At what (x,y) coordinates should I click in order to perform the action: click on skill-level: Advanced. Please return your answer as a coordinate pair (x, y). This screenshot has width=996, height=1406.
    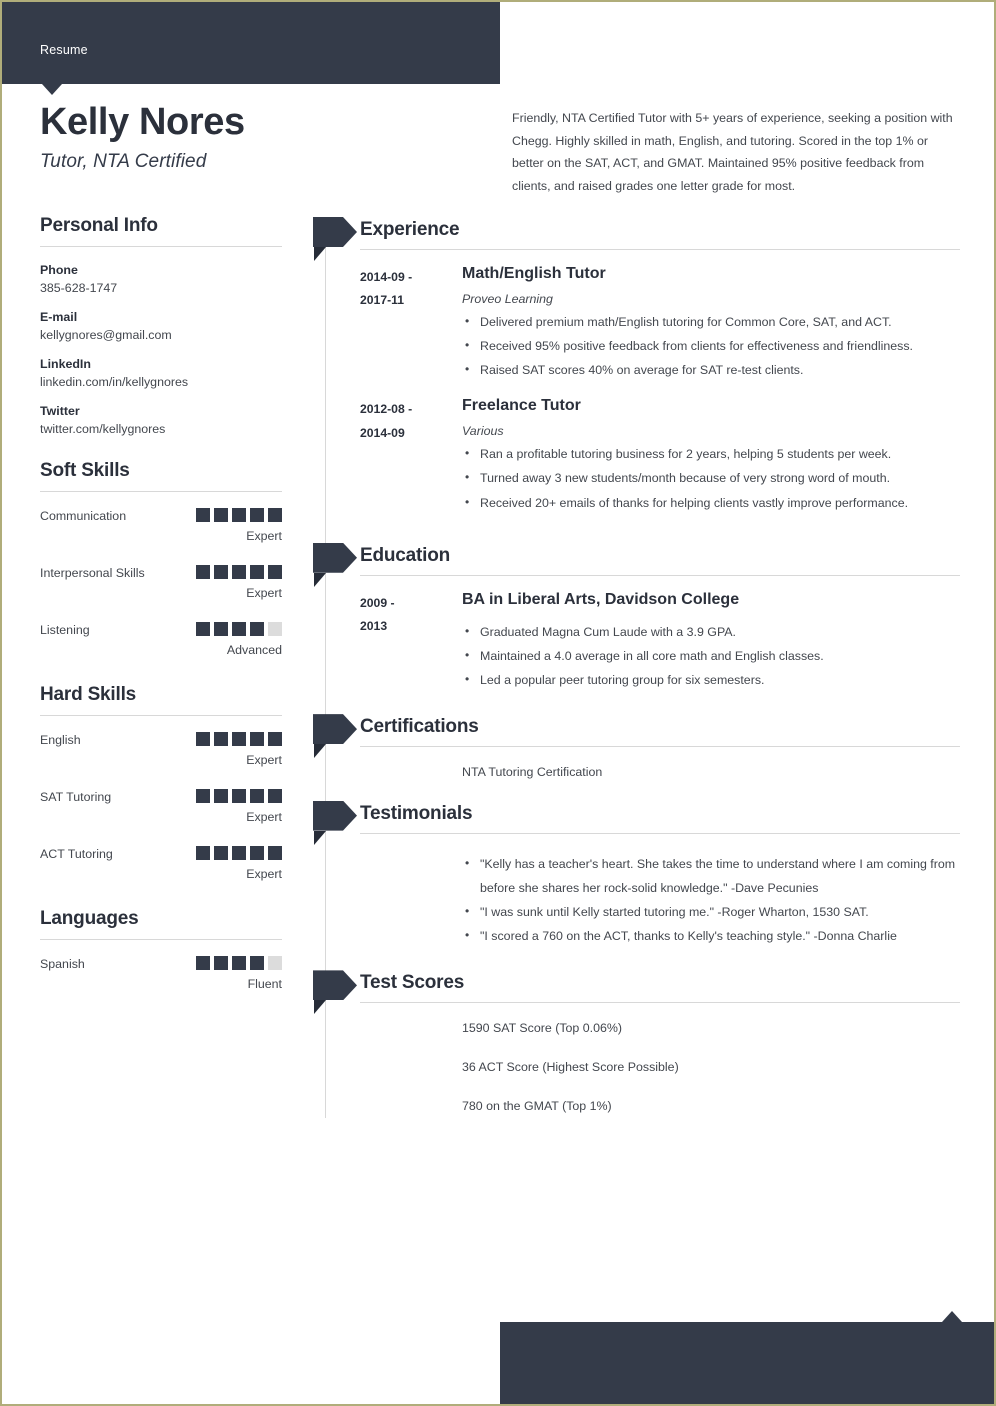
    Looking at the image, I should click on (254, 650).